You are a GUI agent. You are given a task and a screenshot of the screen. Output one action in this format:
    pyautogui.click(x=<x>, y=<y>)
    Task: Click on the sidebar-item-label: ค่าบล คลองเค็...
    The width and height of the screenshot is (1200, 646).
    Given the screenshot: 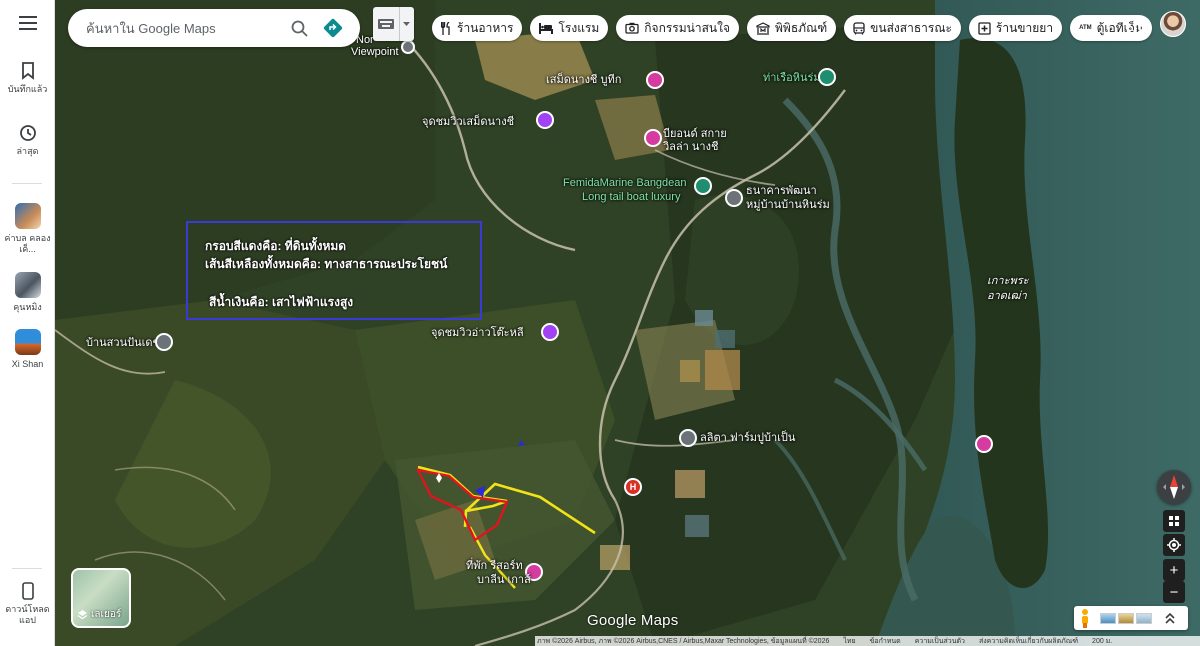 What is the action you would take?
    pyautogui.click(x=27, y=244)
    